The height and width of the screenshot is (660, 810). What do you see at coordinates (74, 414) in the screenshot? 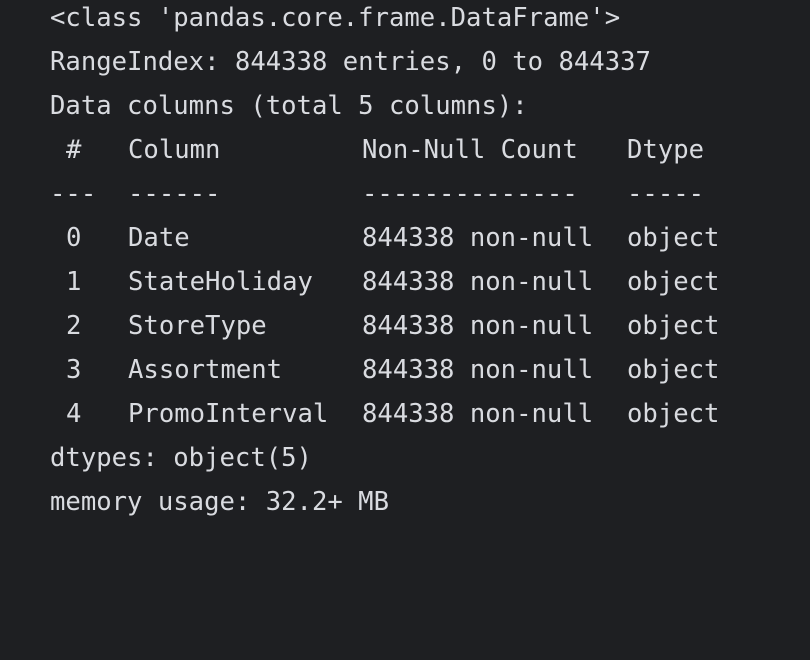
I see `row-num: 4` at bounding box center [74, 414].